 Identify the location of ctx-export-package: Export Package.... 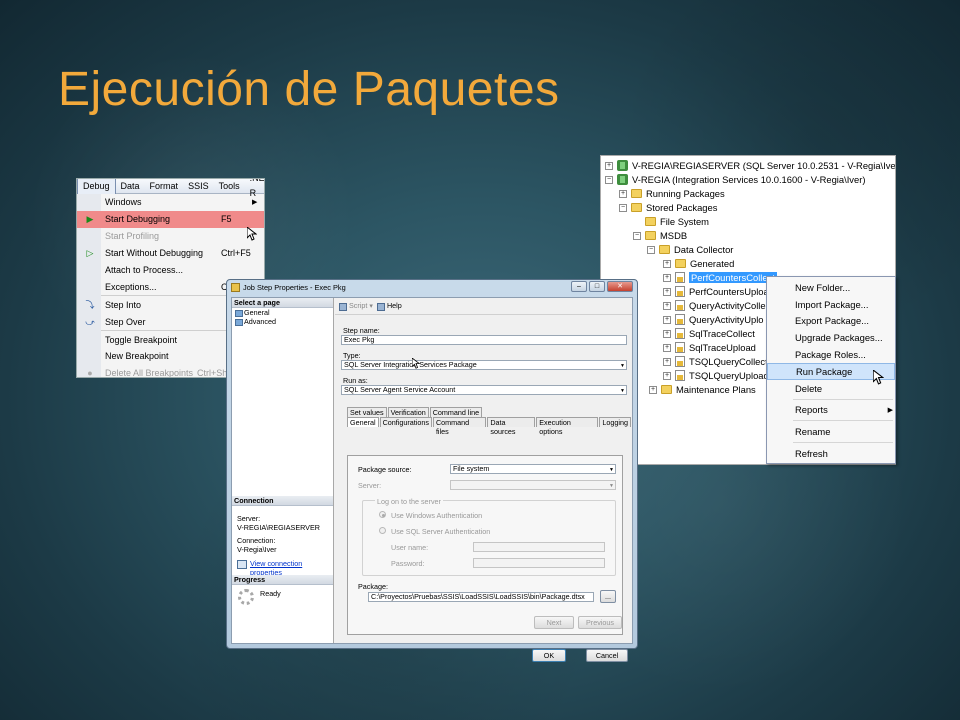
(831, 321).